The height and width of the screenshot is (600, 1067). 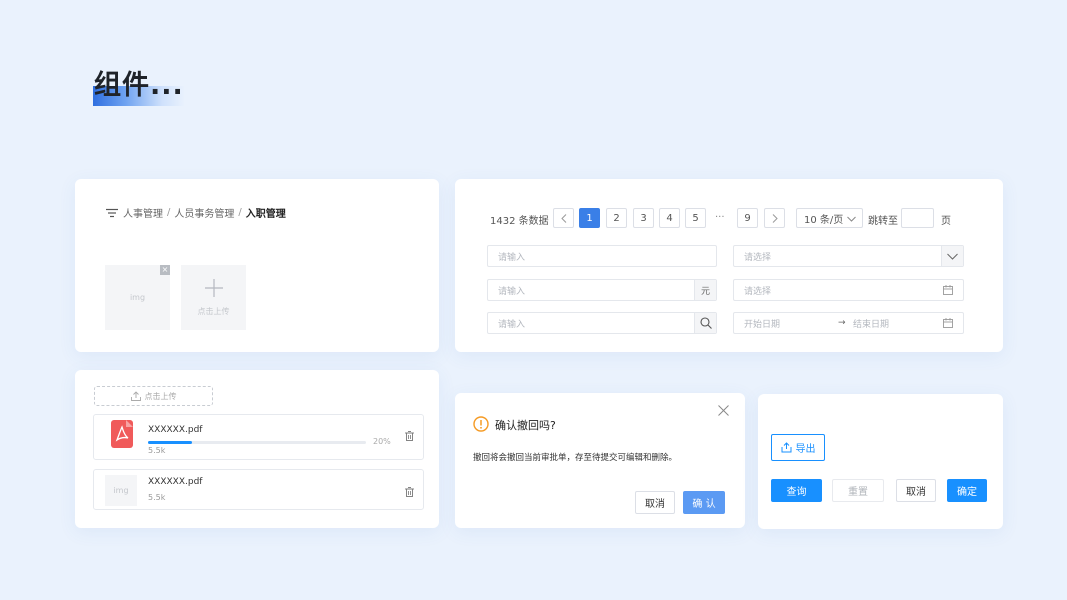 I want to click on date-picker: 请选择, so click(x=848, y=290).